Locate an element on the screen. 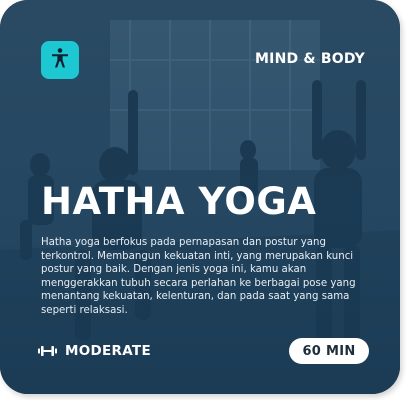 The image size is (406, 400). workout-title: HATHA YOGA is located at coordinates (179, 201).